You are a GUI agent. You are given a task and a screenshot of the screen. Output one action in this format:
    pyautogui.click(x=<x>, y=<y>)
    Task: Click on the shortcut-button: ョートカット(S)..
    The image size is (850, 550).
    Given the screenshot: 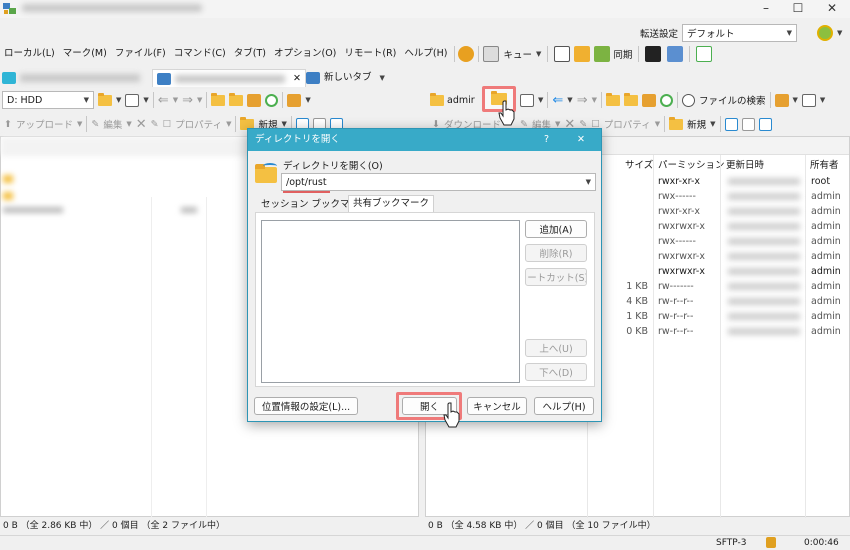 What is the action you would take?
    pyautogui.click(x=556, y=277)
    